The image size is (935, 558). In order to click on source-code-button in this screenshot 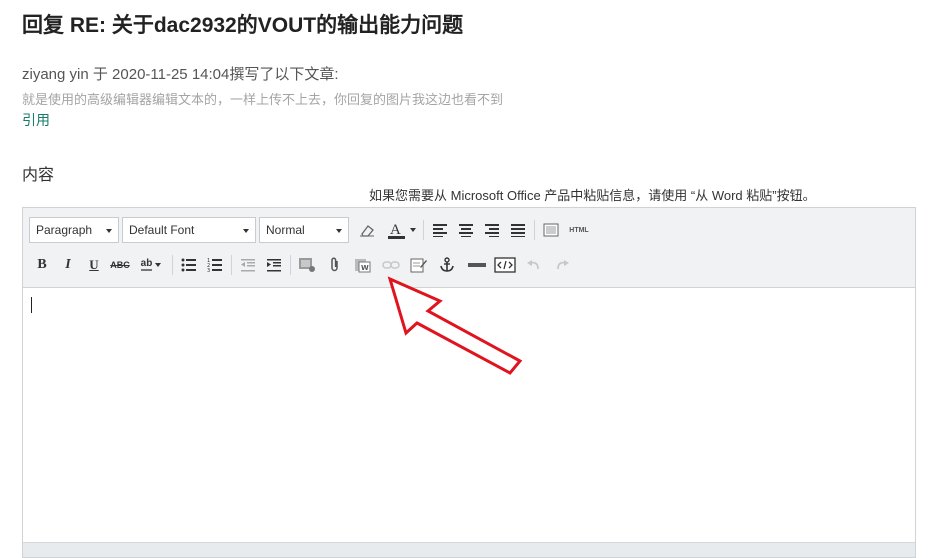, I will do `click(505, 265)`.